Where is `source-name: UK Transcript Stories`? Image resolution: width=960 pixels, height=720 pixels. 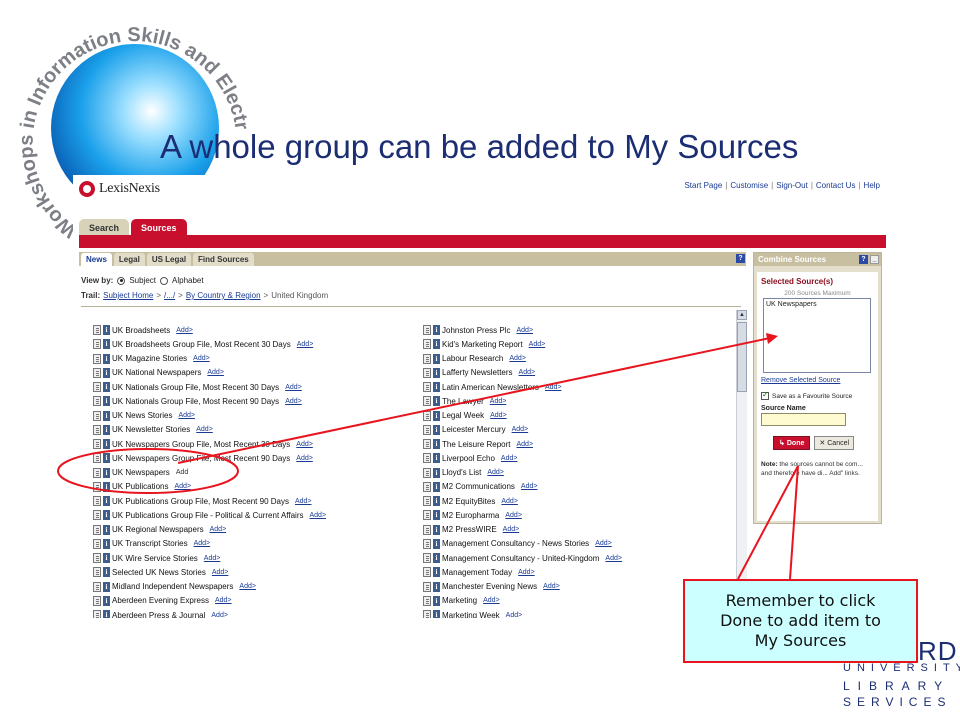 source-name: UK Transcript Stories is located at coordinates (150, 543).